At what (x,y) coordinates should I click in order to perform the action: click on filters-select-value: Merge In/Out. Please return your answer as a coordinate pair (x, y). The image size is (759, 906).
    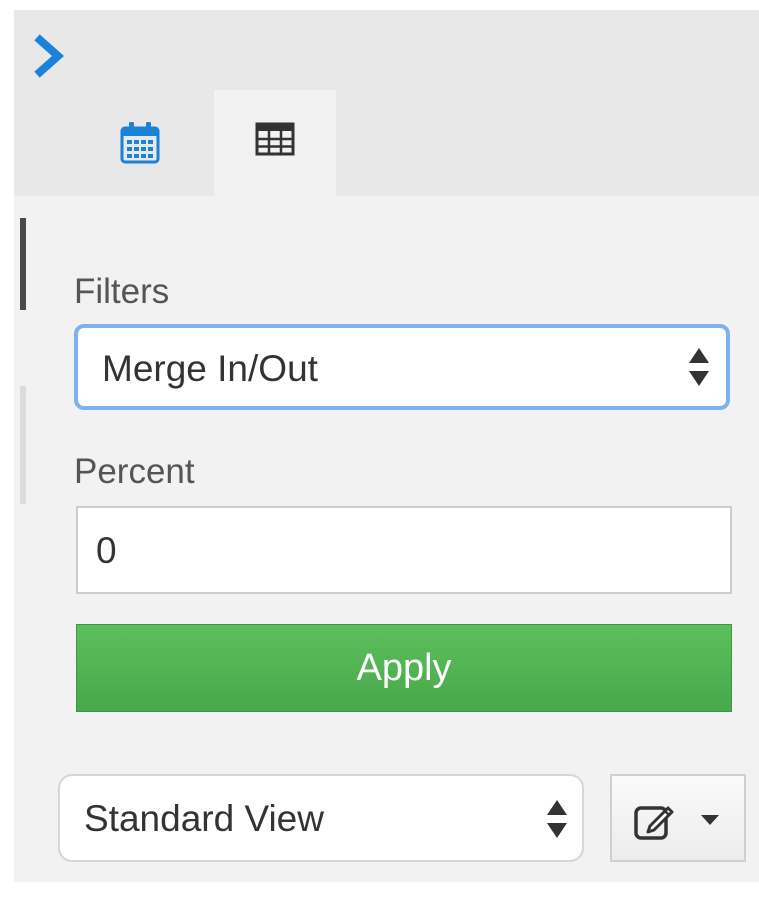
    Looking at the image, I should click on (210, 368).